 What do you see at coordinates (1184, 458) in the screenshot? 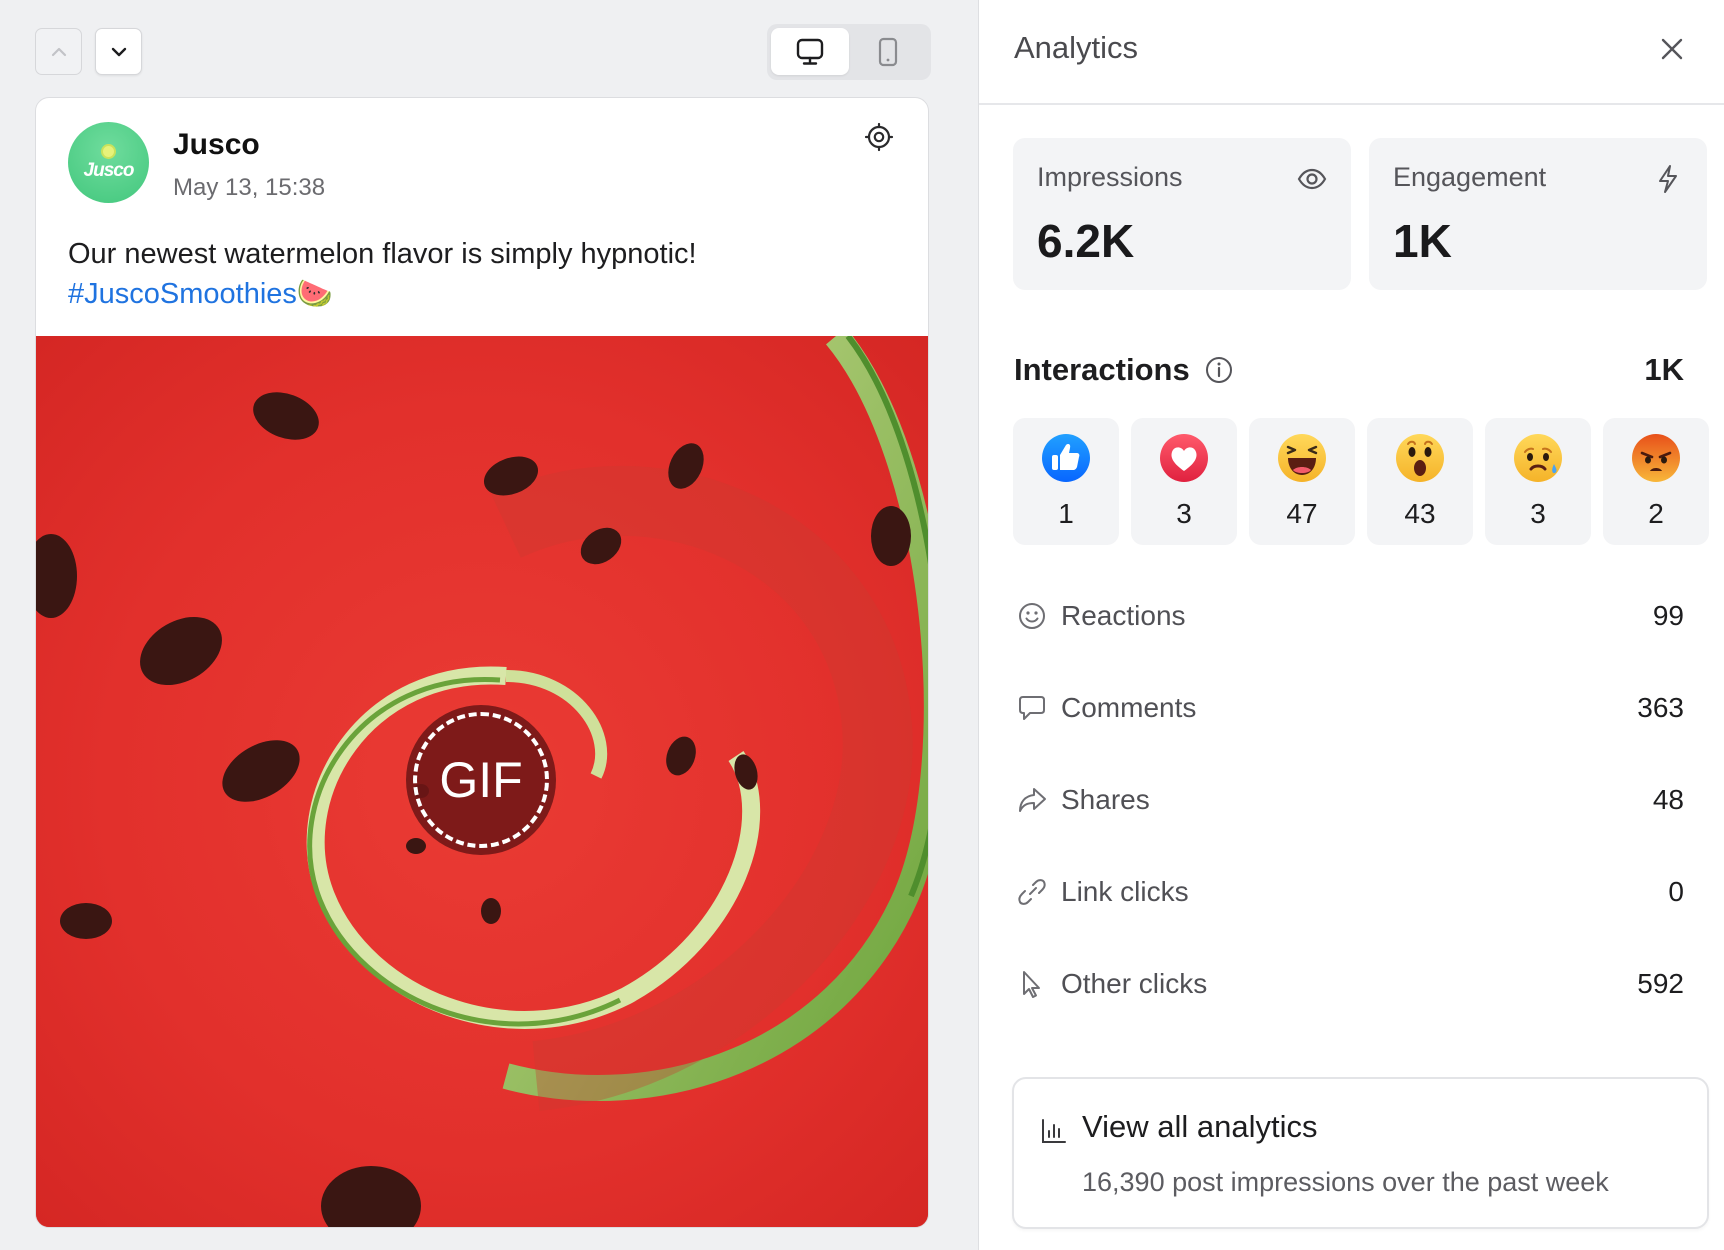
I see `love-reaction-icon` at bounding box center [1184, 458].